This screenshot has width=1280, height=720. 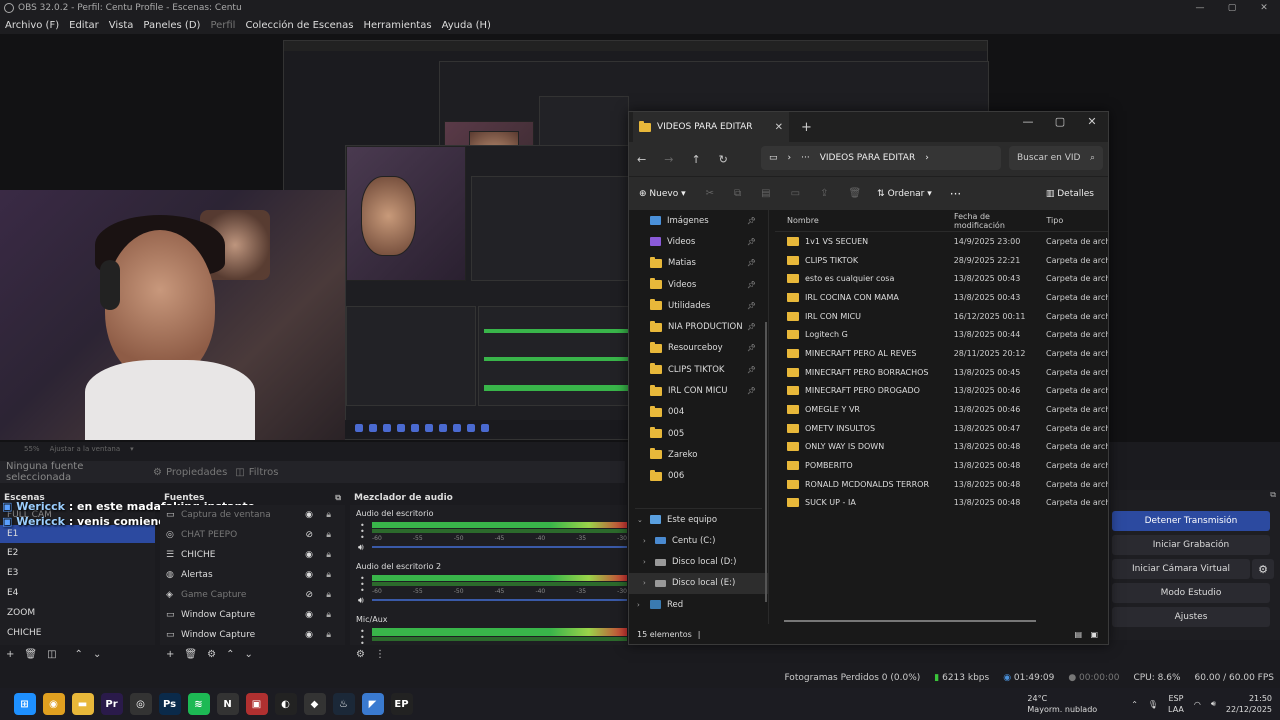 What do you see at coordinates (77, 613) in the screenshot?
I see `scene-item: ZOOM` at bounding box center [77, 613].